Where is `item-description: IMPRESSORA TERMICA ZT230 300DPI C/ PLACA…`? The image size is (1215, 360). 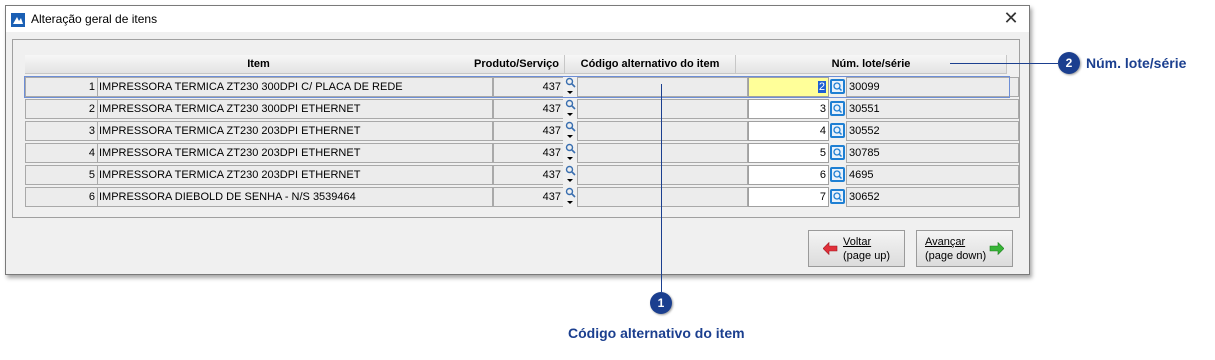 item-description: IMPRESSORA TERMICA ZT230 300DPI C/ PLACA… is located at coordinates (295, 87).